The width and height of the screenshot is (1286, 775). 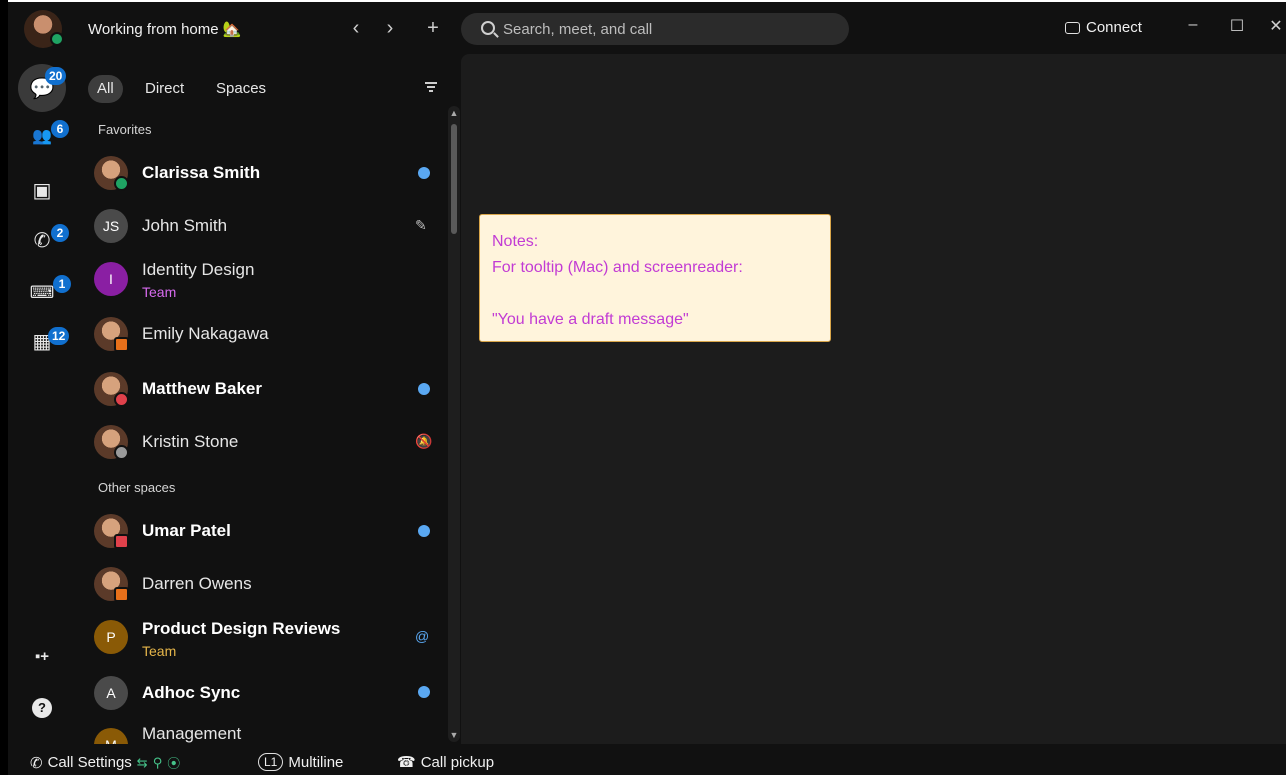 I want to click on status-message: Working from home 🏡, so click(x=164, y=29).